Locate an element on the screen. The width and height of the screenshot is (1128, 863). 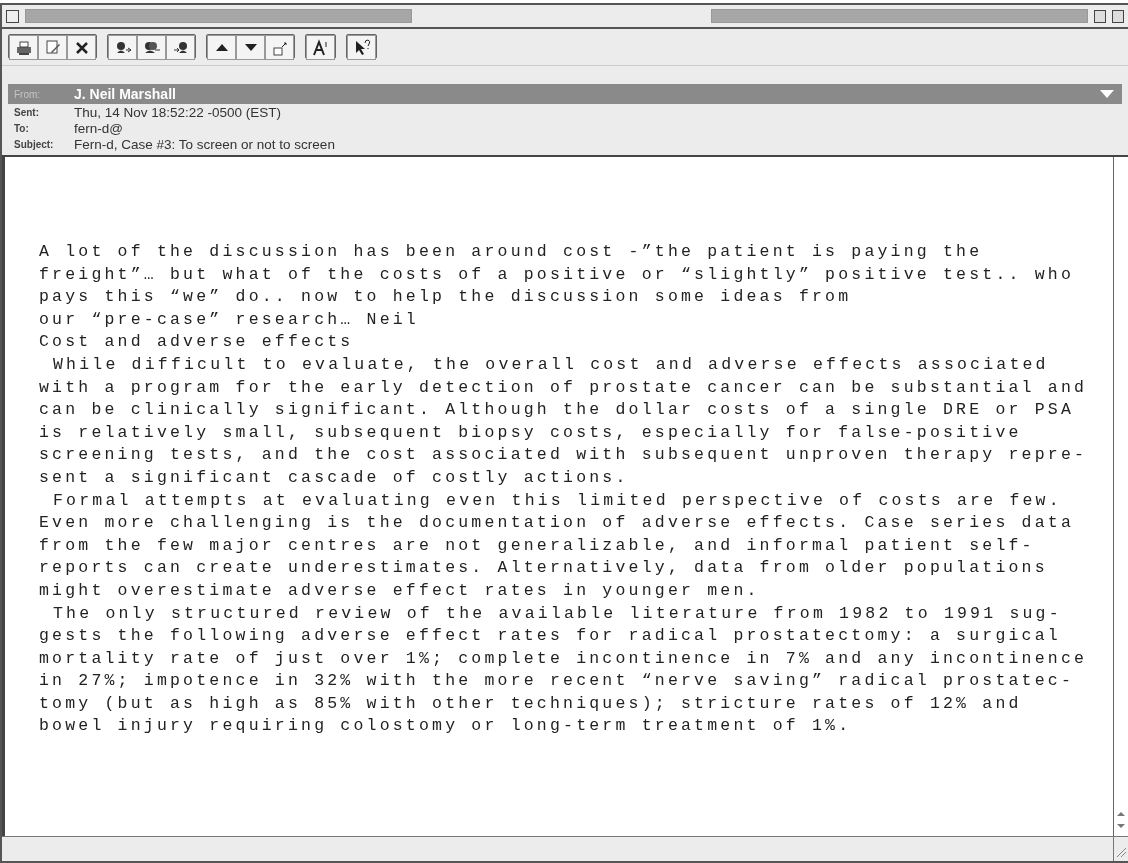
scroll-bar is located at coordinates (1120, 496).